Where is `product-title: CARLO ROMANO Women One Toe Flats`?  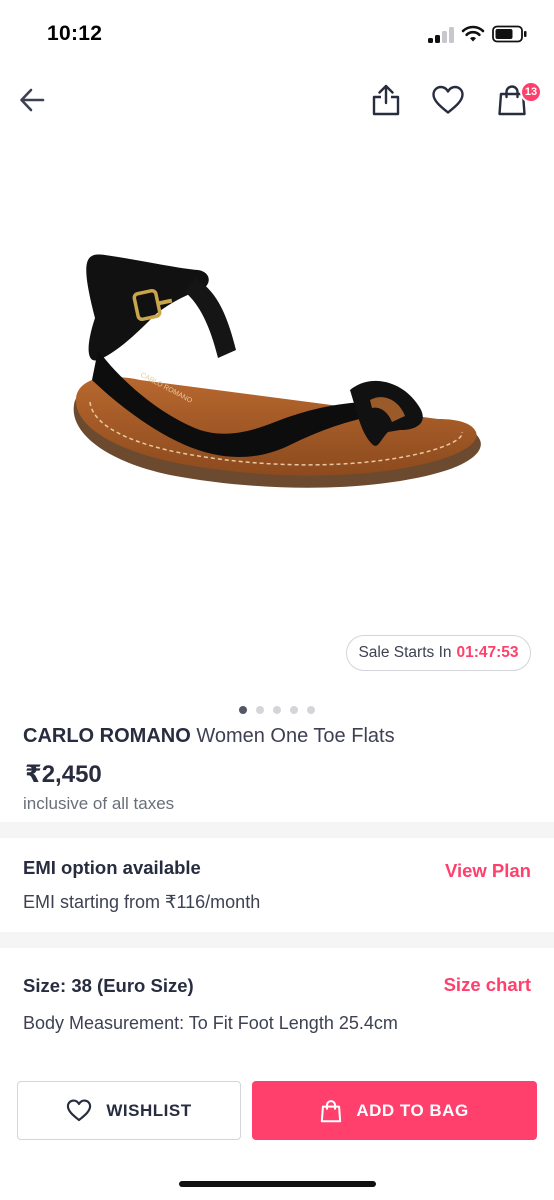
product-title: CARLO ROMANO Women One Toe Flats is located at coordinates (209, 736).